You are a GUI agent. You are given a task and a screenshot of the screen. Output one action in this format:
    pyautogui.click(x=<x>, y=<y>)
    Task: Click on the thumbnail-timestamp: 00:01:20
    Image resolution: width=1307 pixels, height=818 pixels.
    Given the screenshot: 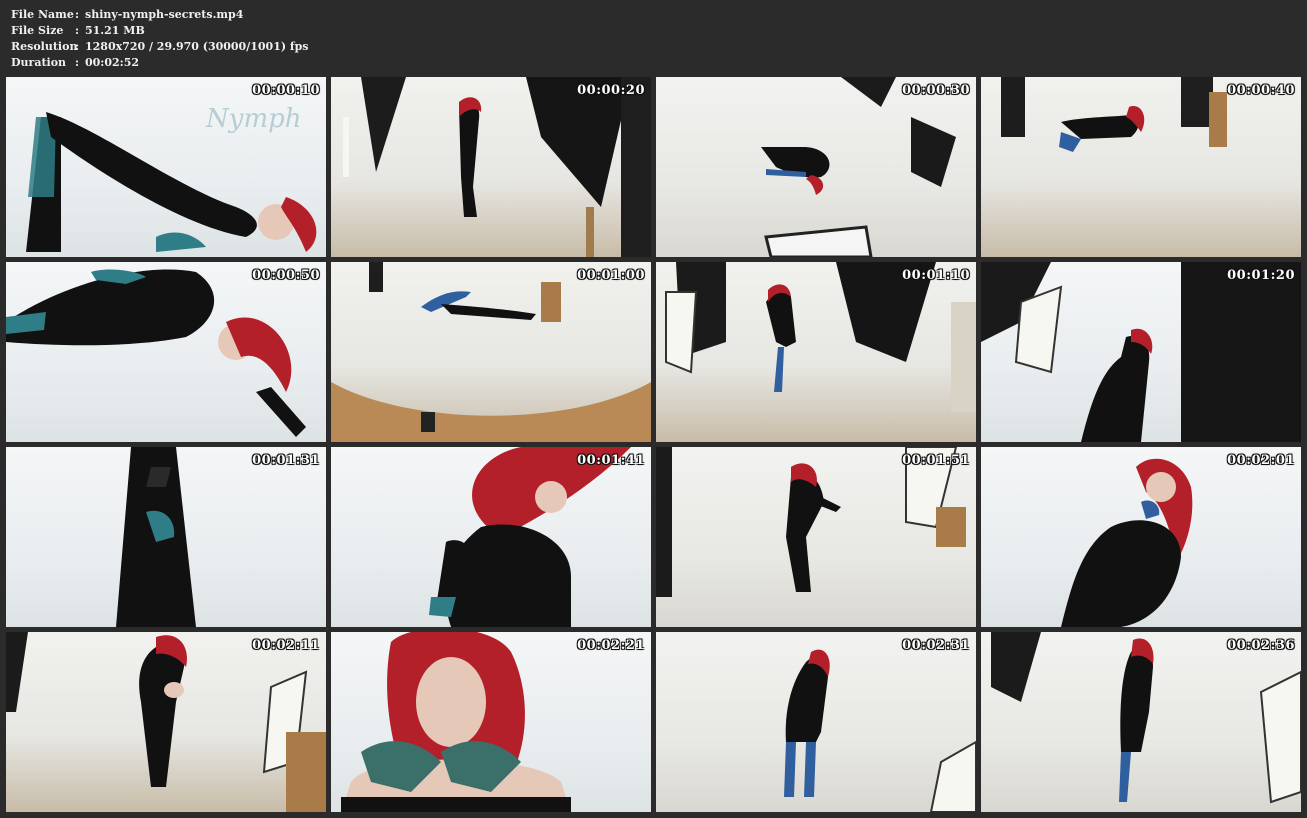 What is the action you would take?
    pyautogui.click(x=1261, y=275)
    